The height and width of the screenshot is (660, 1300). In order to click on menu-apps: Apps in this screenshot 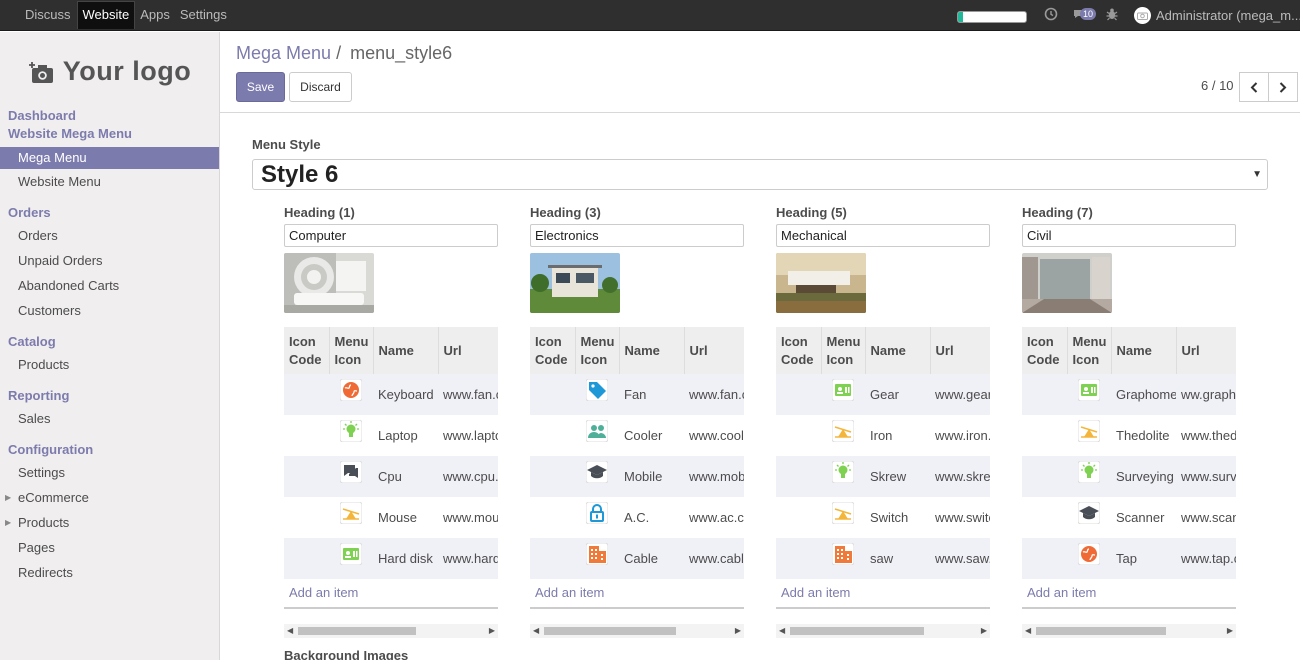, I will do `click(155, 14)`.